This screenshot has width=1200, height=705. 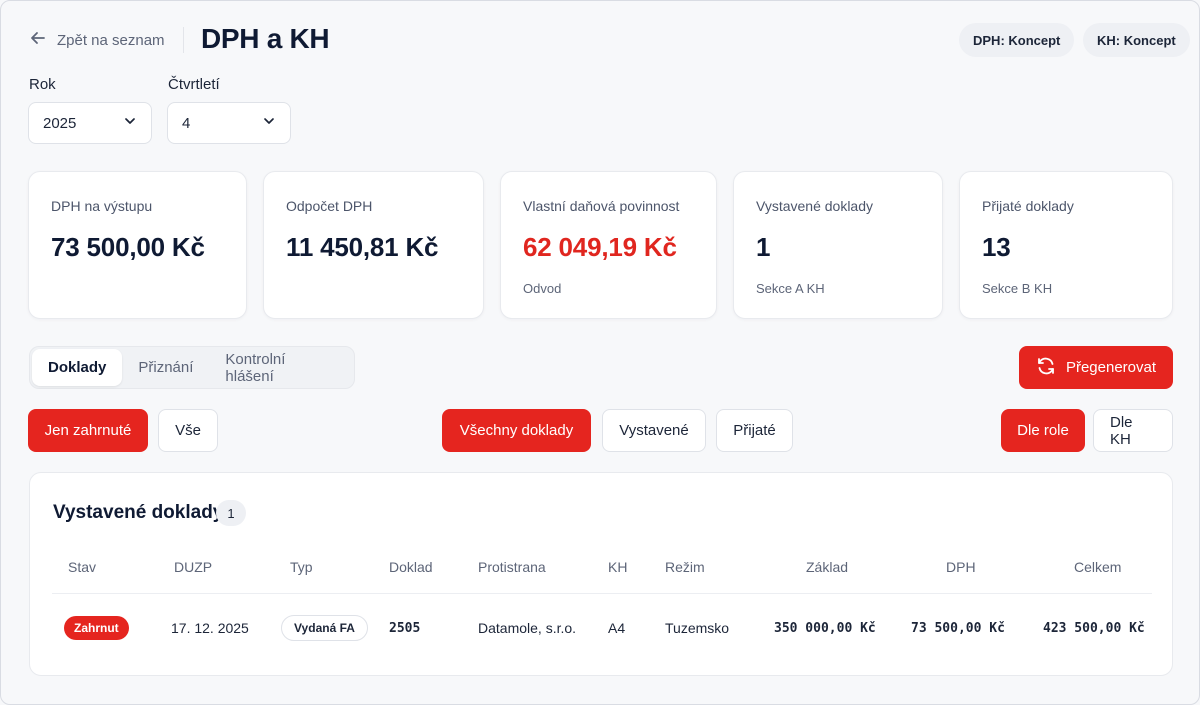 What do you see at coordinates (996, 247) in the screenshot?
I see `card-value: 13` at bounding box center [996, 247].